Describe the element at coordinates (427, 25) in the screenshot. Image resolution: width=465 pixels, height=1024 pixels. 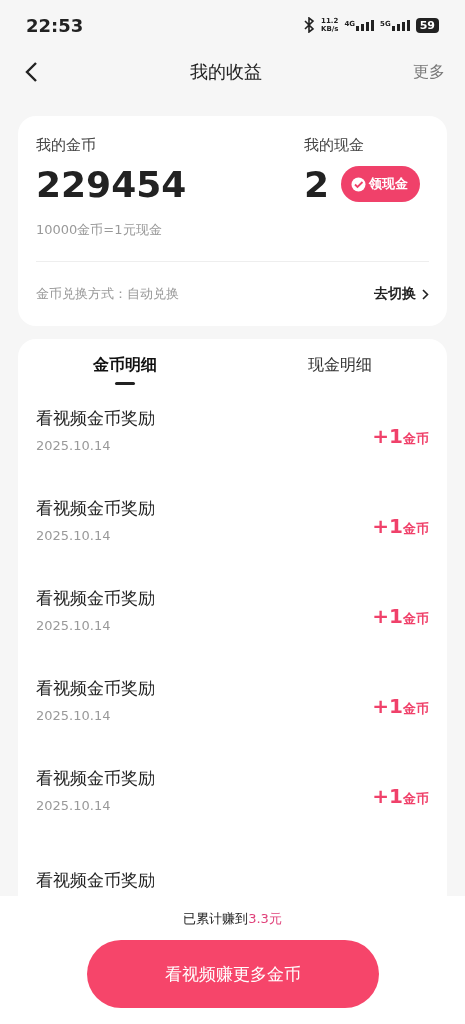
I see `battery-level: 59` at that location.